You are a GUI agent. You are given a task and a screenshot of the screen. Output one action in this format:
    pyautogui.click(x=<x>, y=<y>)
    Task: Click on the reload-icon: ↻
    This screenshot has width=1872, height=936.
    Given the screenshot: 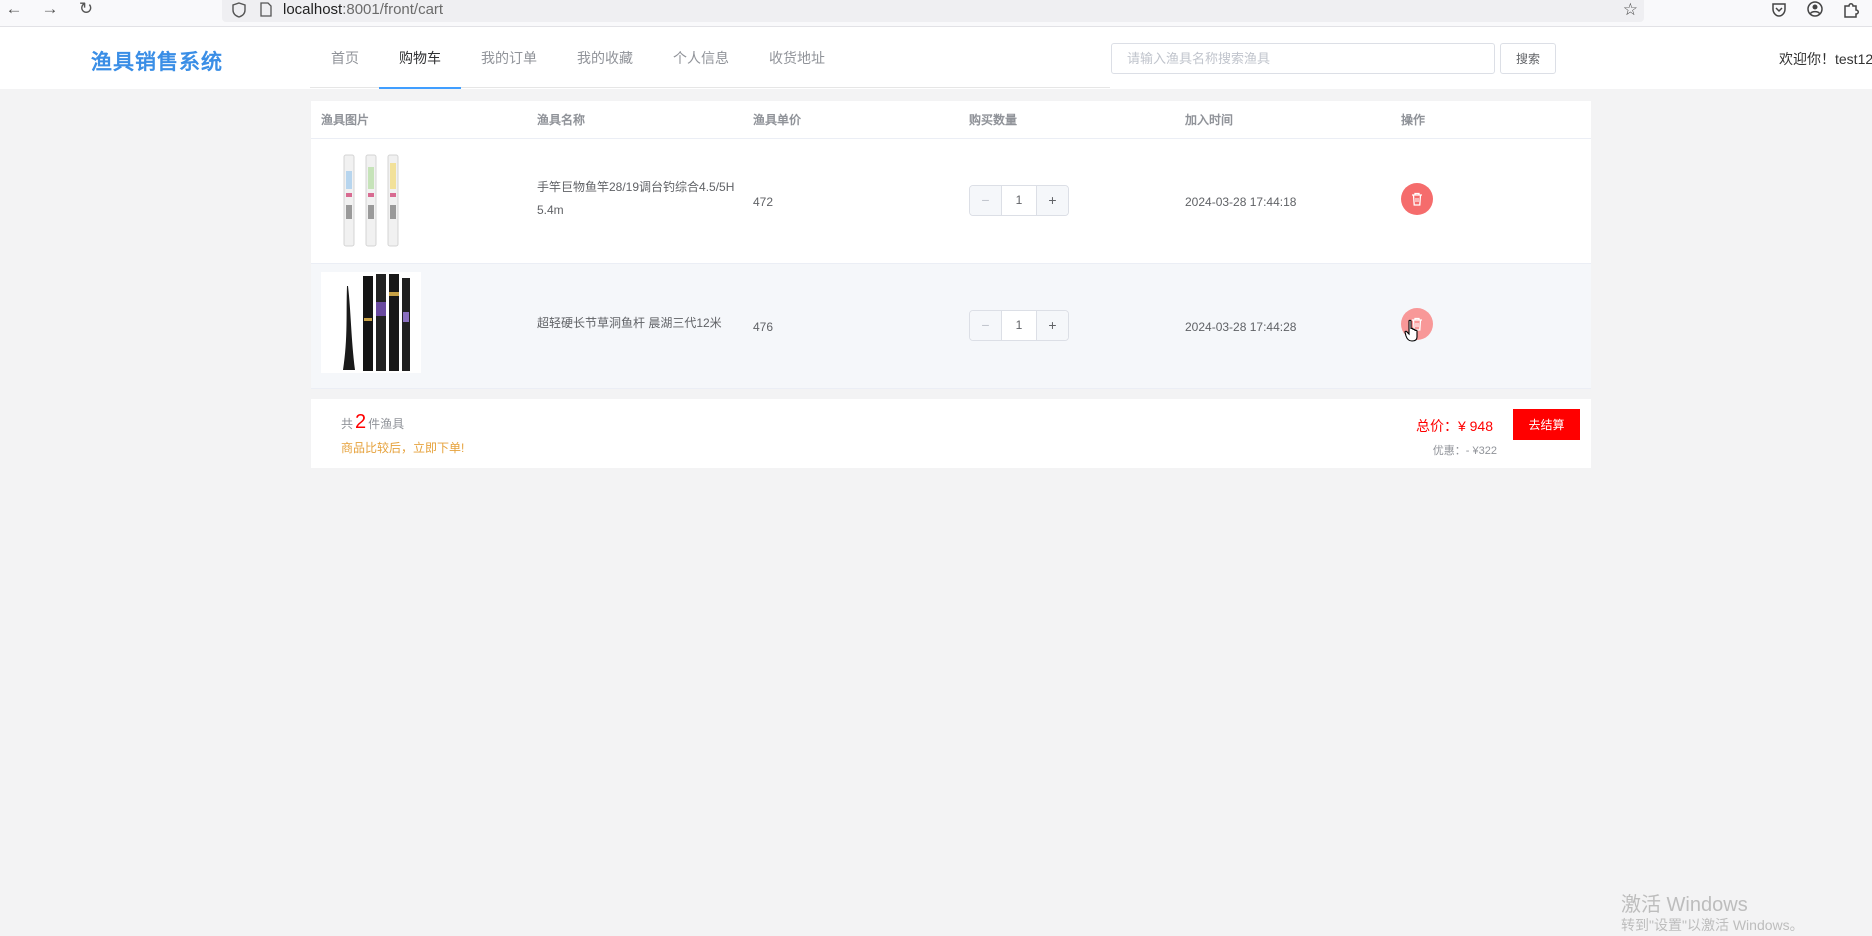 What is the action you would take?
    pyautogui.click(x=86, y=10)
    